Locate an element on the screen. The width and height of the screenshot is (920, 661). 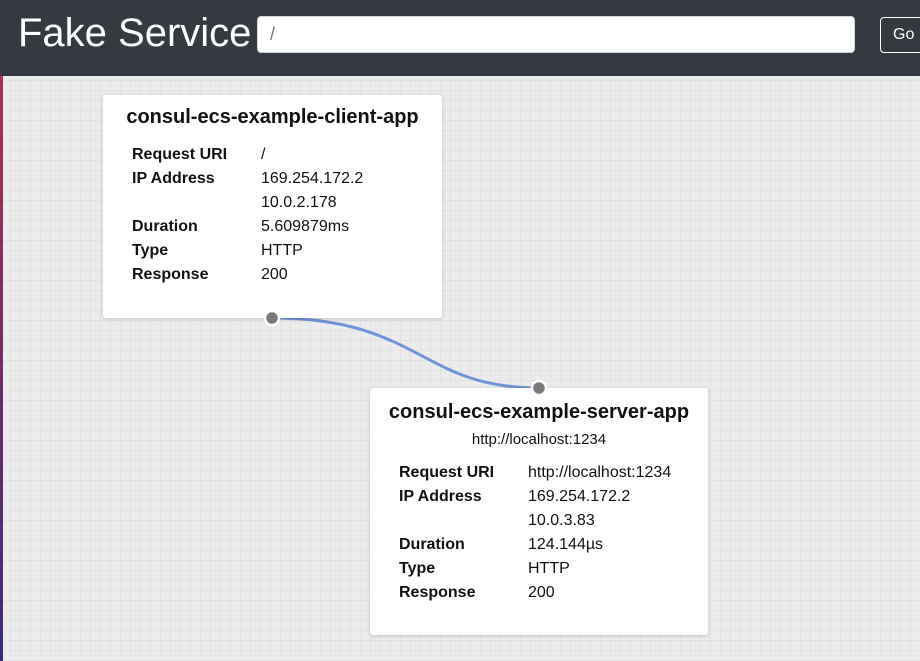
window-edge-accent is located at coordinates (1, 330).